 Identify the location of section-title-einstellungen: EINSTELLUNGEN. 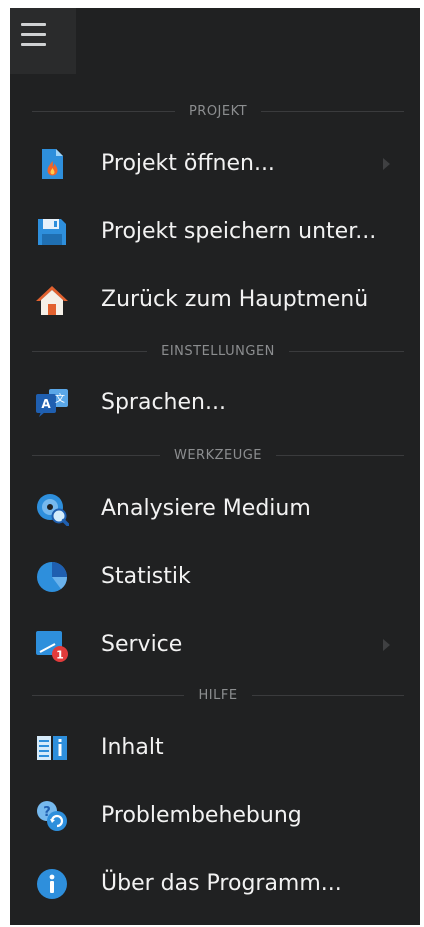
(218, 351).